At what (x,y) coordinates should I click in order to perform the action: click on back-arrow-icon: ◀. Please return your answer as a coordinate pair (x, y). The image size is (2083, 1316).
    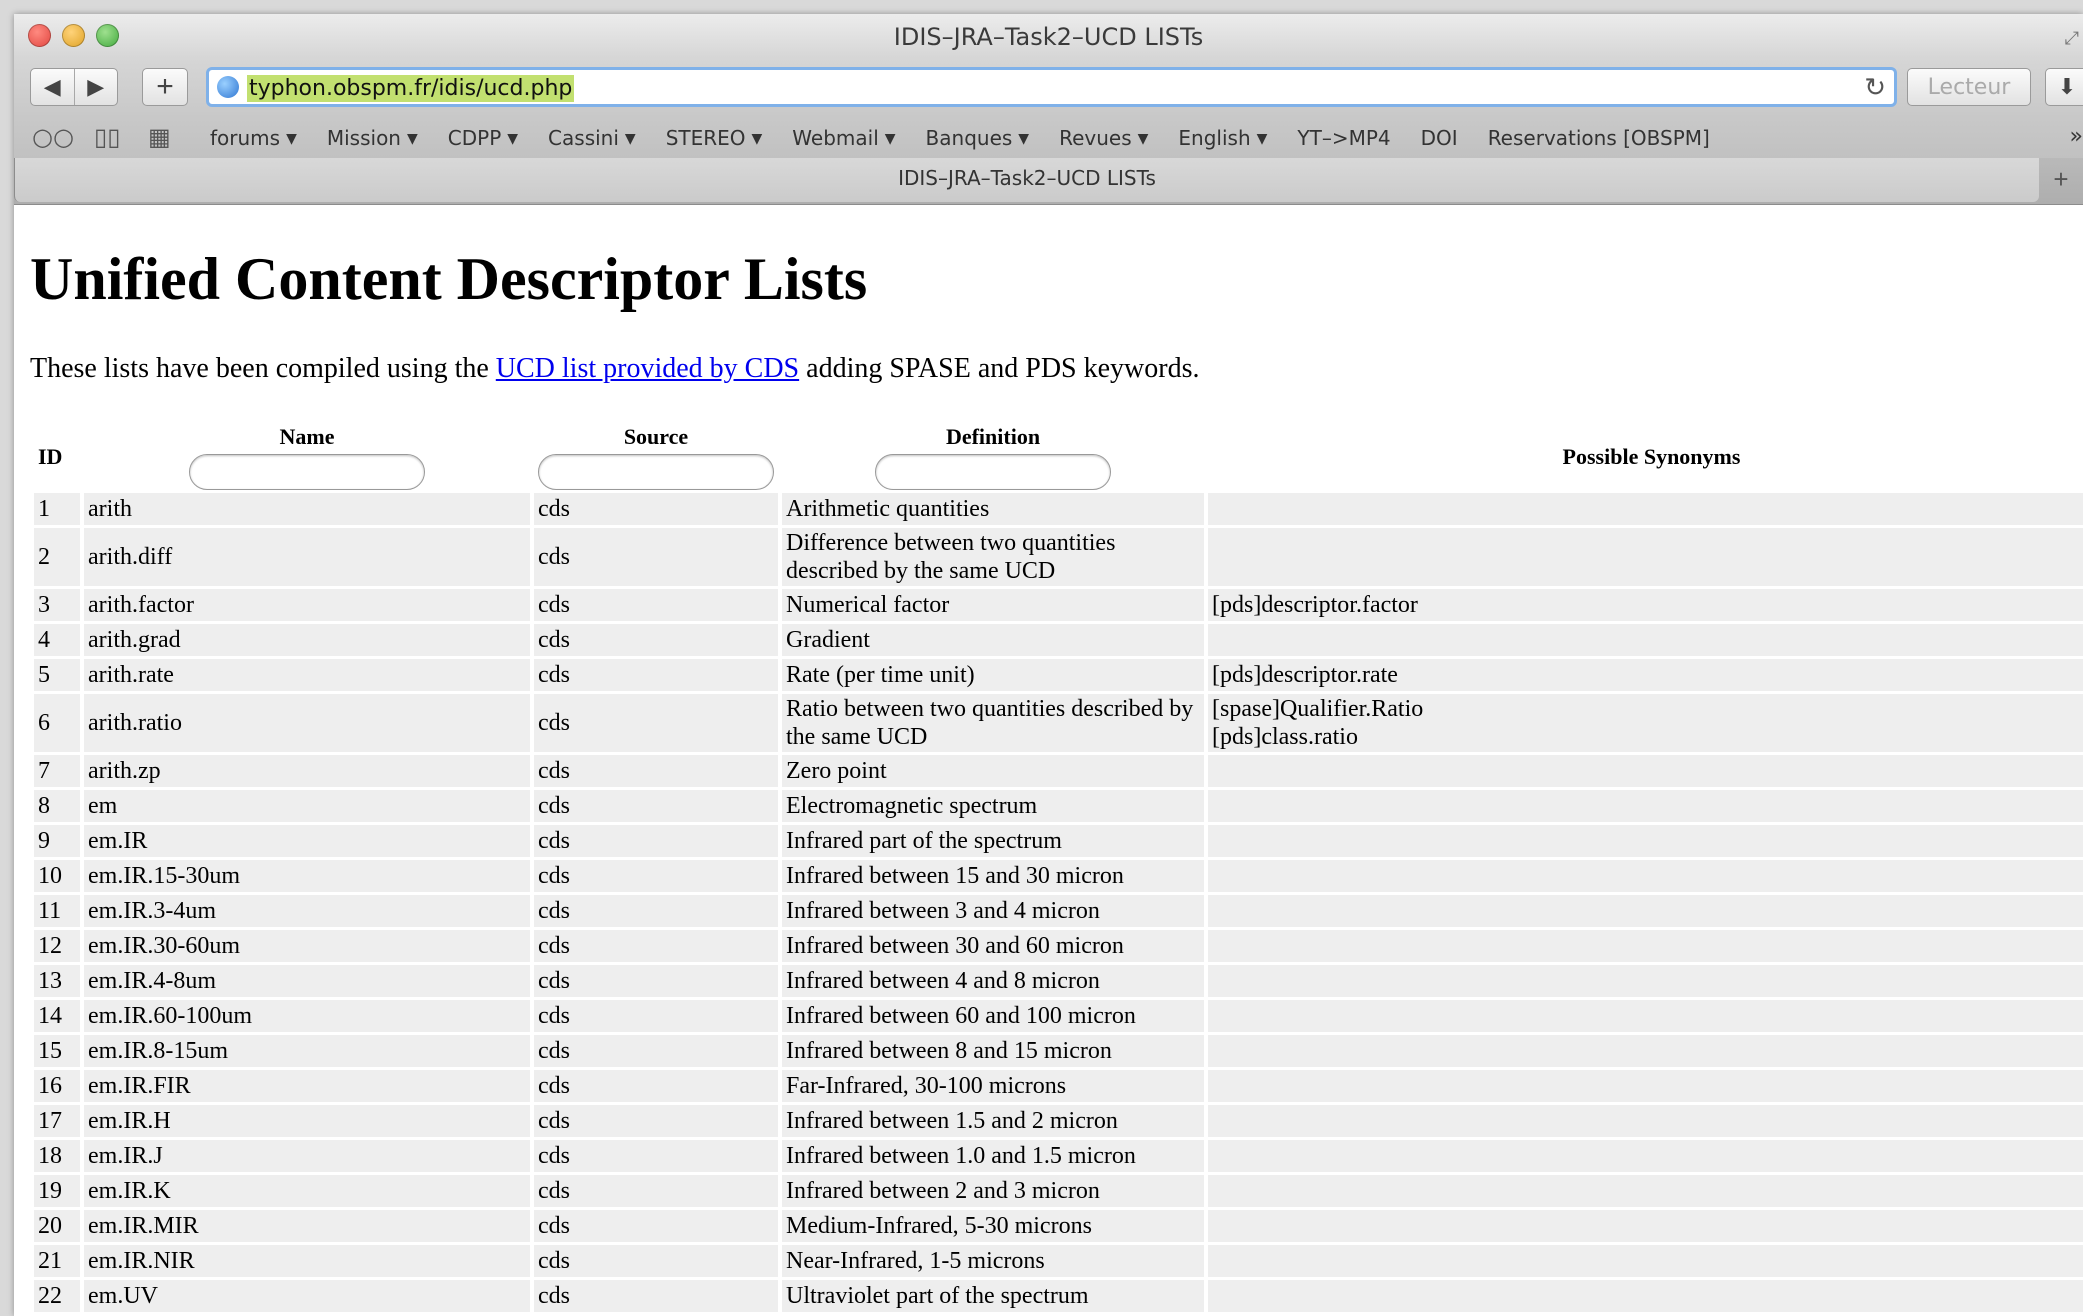
    Looking at the image, I should click on (52, 86).